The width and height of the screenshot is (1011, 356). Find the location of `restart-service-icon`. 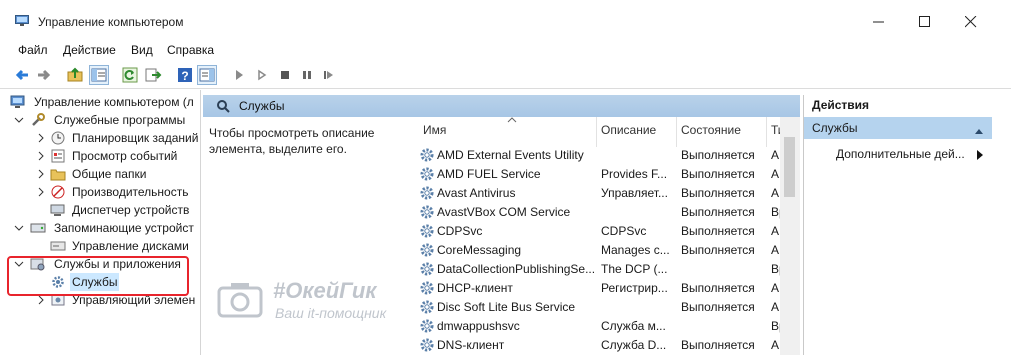

restart-service-icon is located at coordinates (329, 75).